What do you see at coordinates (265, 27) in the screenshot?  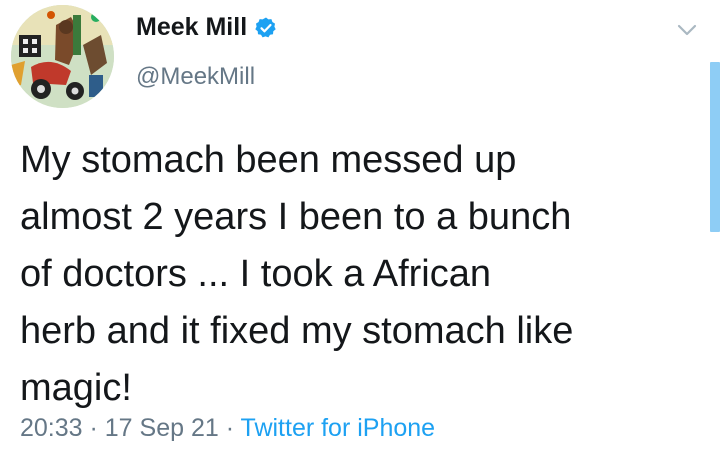 I see `verified-badge-icon` at bounding box center [265, 27].